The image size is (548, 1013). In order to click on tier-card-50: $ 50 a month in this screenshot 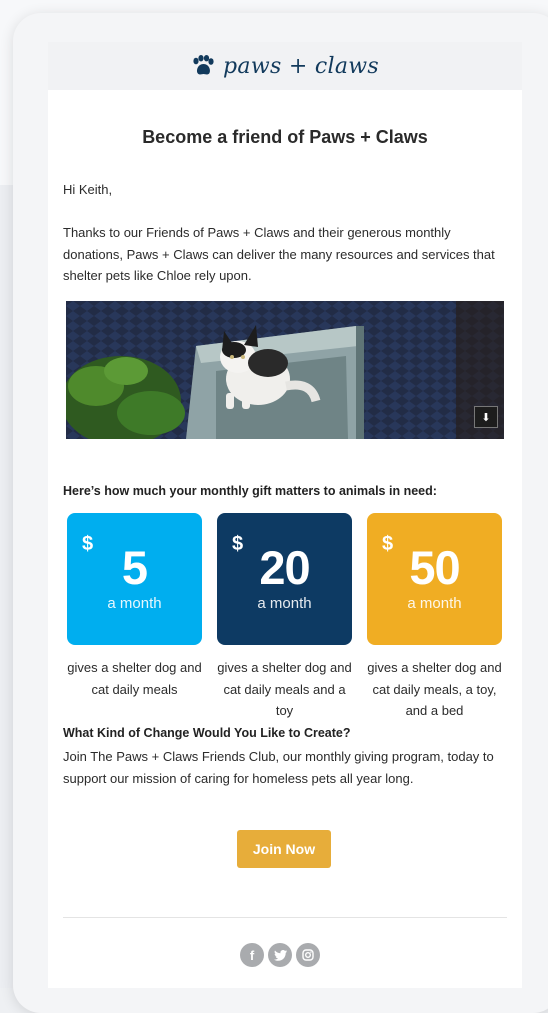, I will do `click(434, 579)`.